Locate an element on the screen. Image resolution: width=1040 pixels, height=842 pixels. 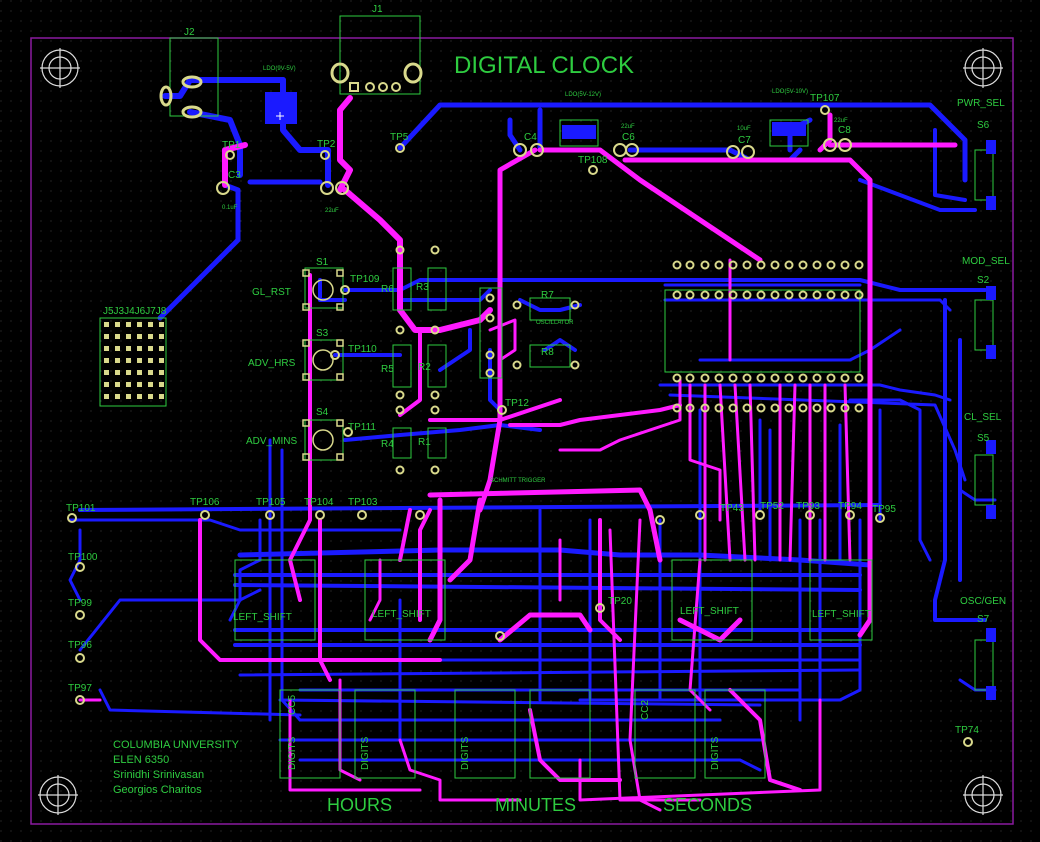
capacitor-c3-label: C3 is located at coordinates (234, 175).